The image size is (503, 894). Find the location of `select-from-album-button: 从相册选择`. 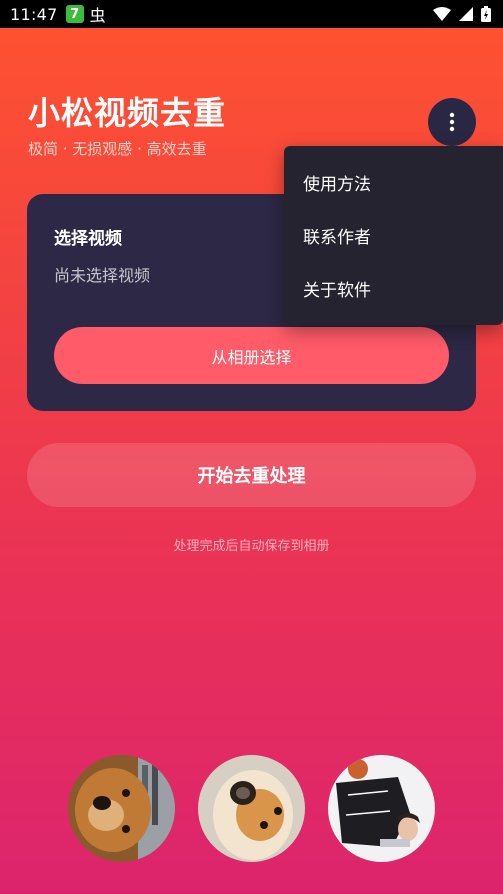

select-from-album-button: 从相册选择 is located at coordinates (251, 355).